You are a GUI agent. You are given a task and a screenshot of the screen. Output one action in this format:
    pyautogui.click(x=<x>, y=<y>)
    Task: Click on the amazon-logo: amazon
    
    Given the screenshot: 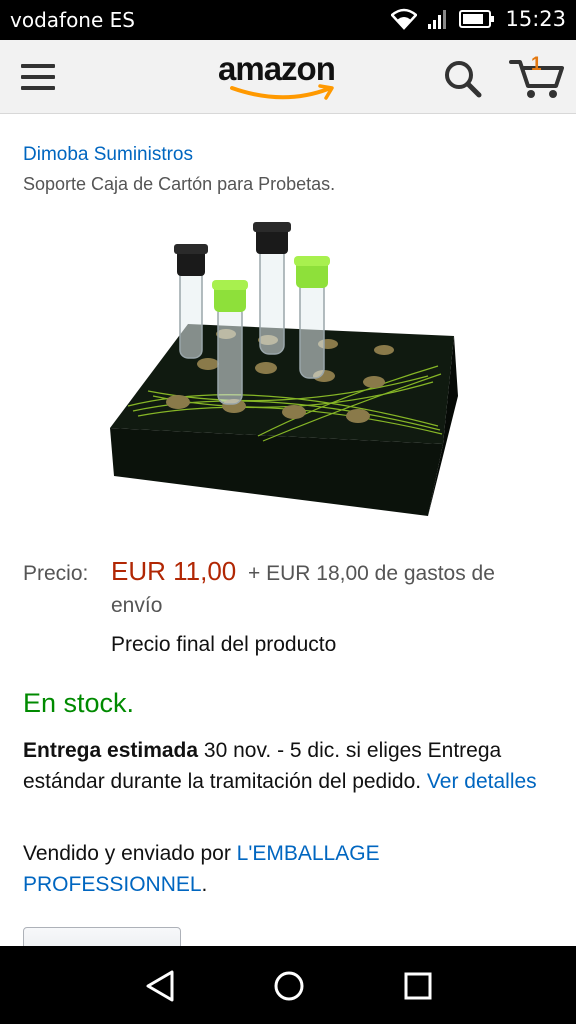 What is the action you would take?
    pyautogui.click(x=288, y=75)
    